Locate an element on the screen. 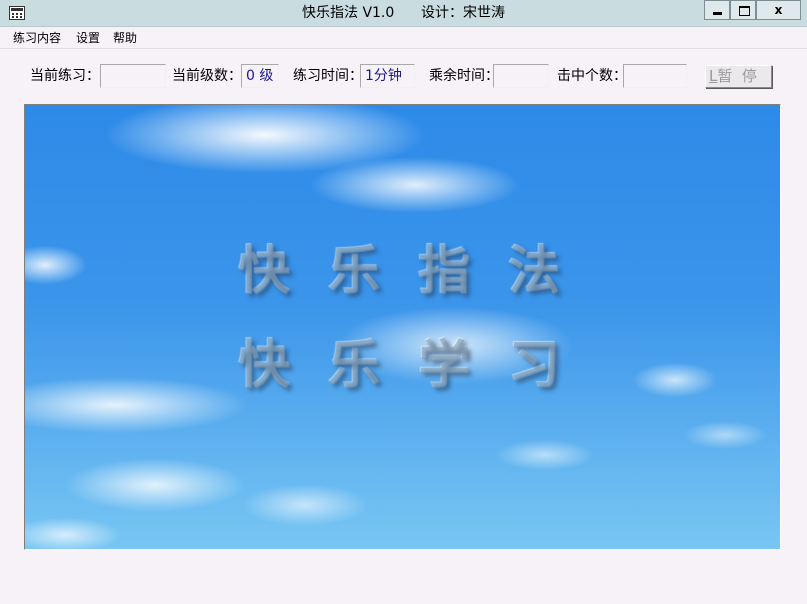  pause-button-label: 暂 停 is located at coordinates (737, 76).